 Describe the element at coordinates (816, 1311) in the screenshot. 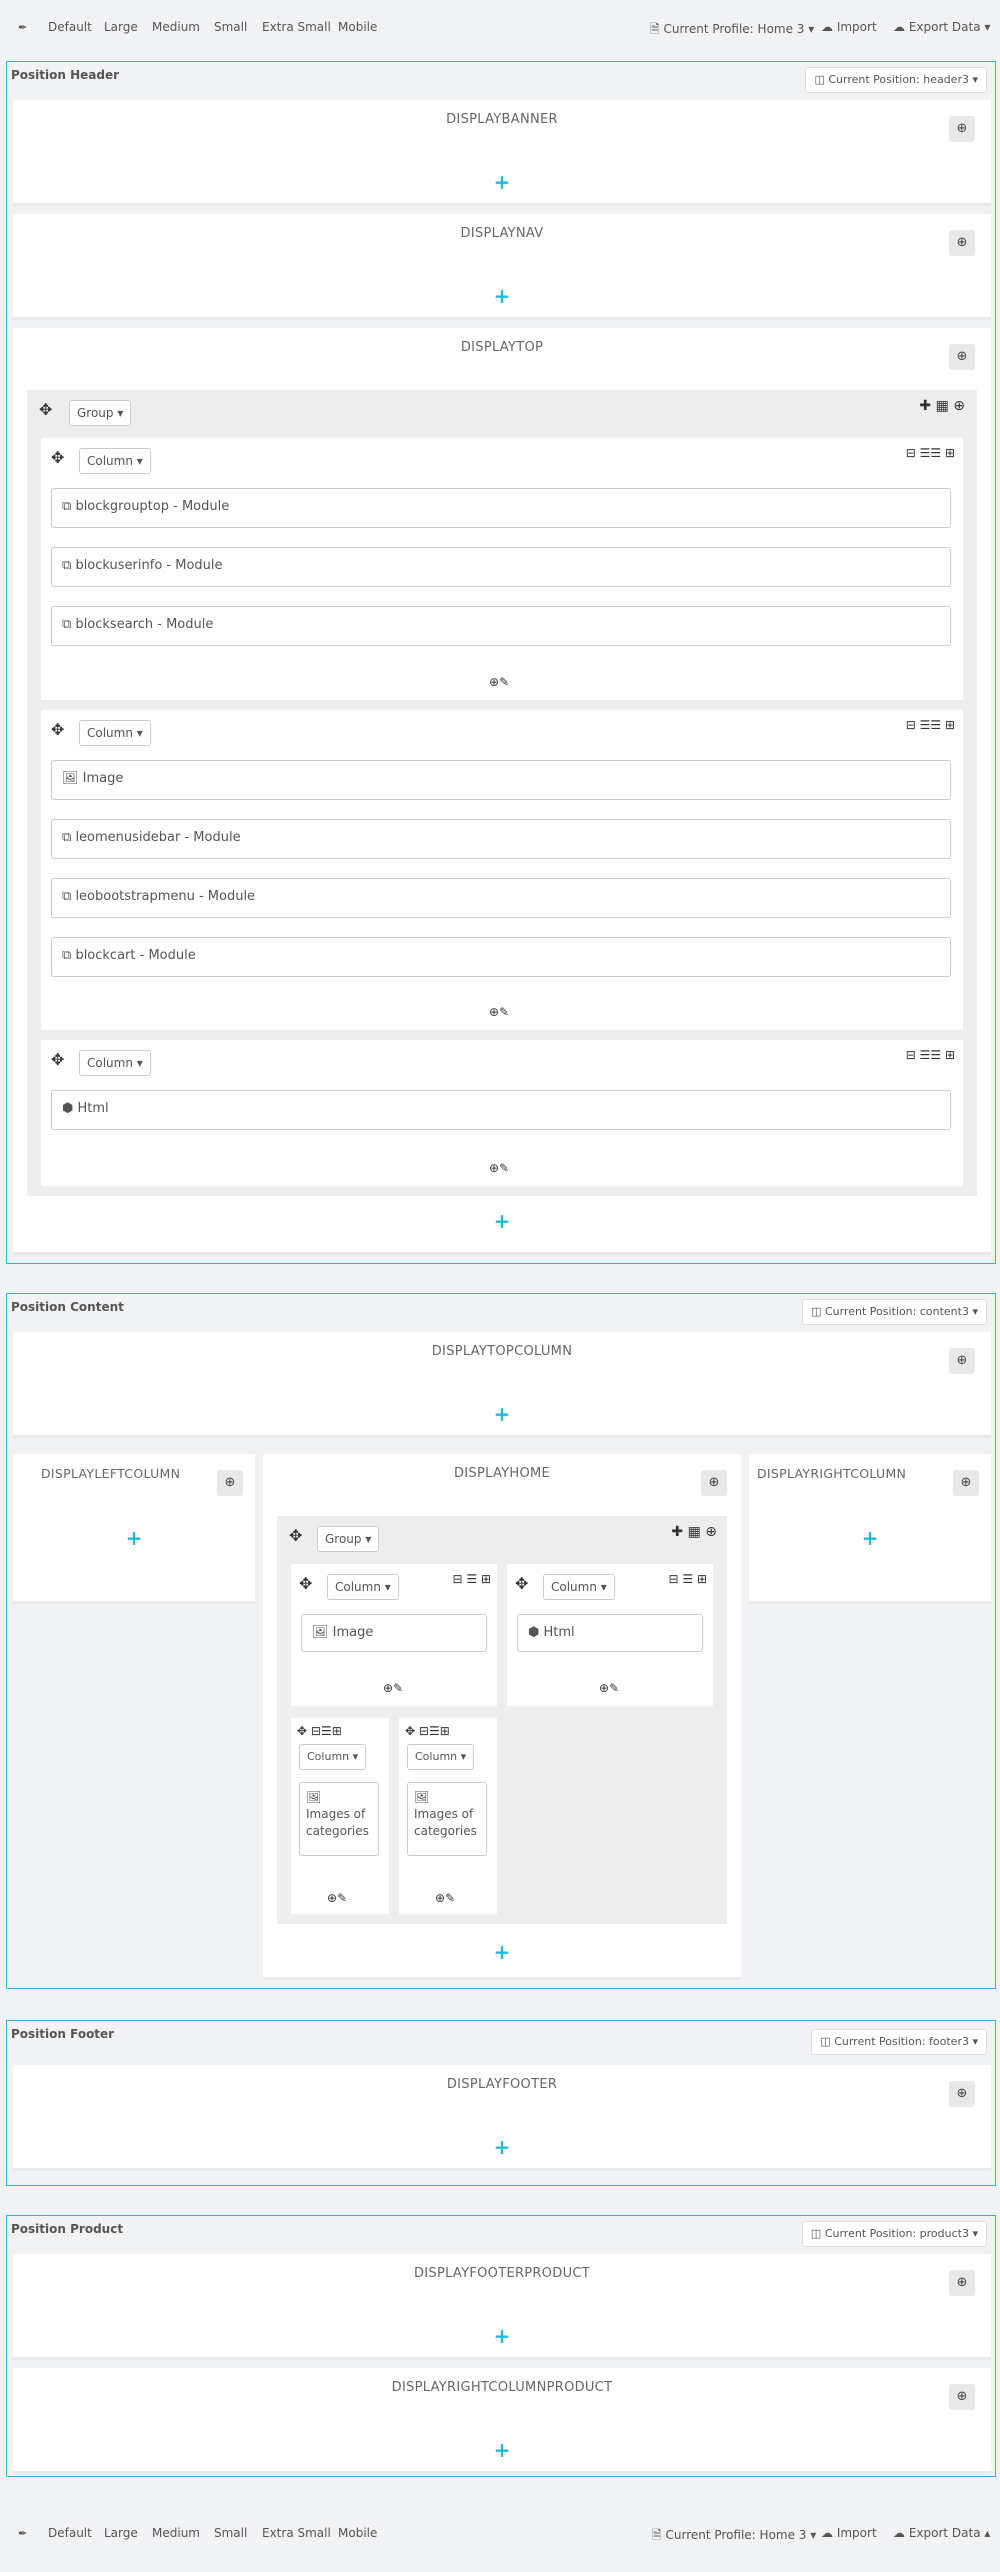

I see `columns-icon: ◫` at that location.